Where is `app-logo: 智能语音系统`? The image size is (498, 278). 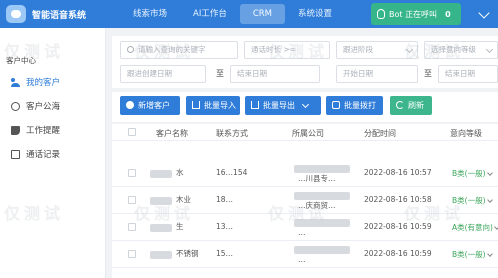 app-logo: 智能语音系统 is located at coordinates (55, 14).